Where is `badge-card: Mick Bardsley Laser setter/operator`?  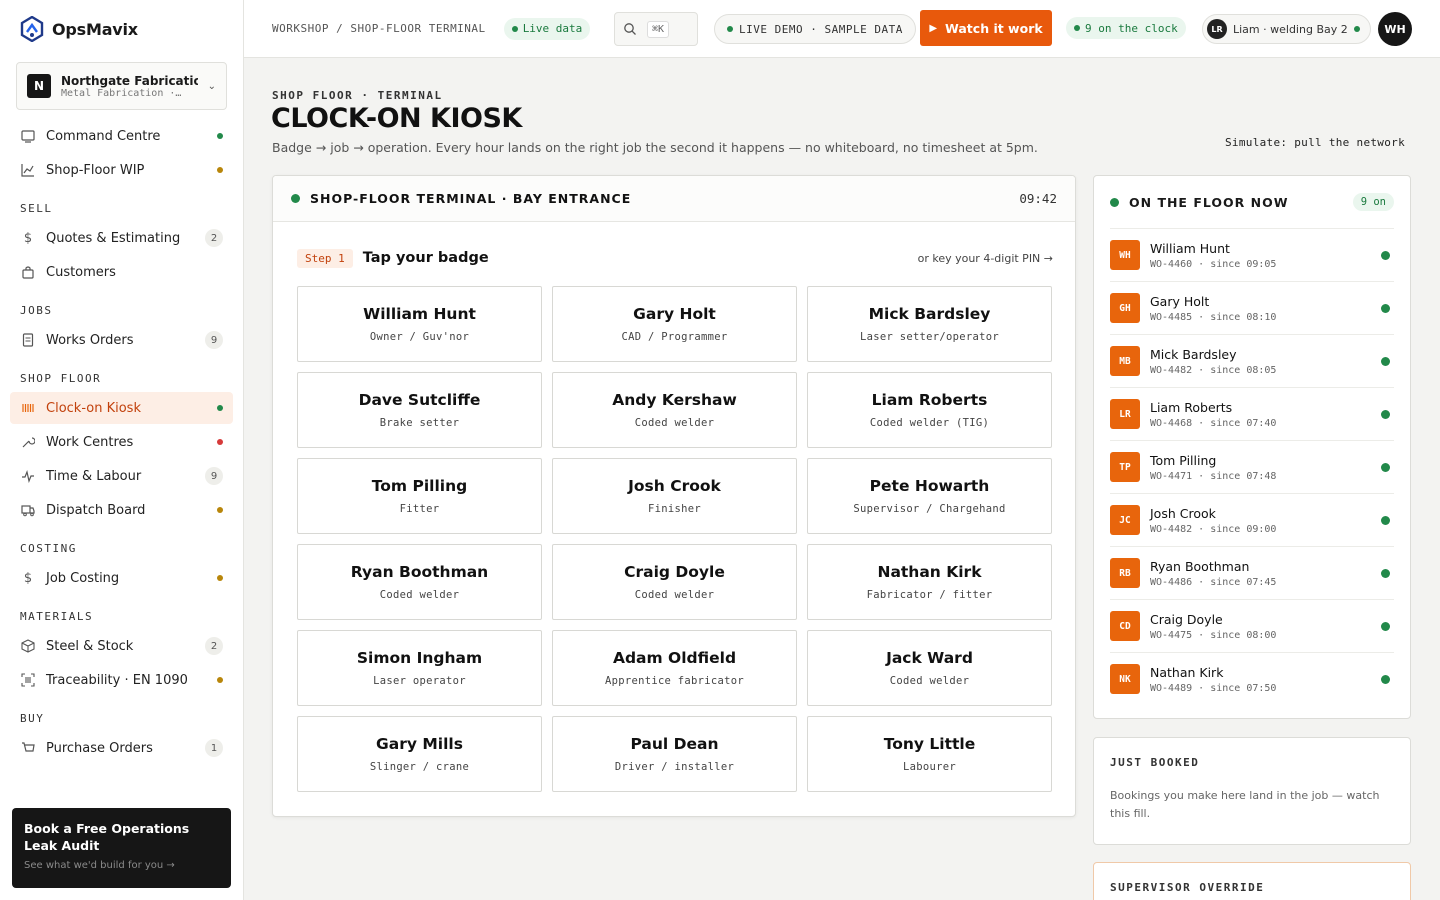 badge-card: Mick Bardsley Laser setter/operator is located at coordinates (929, 324).